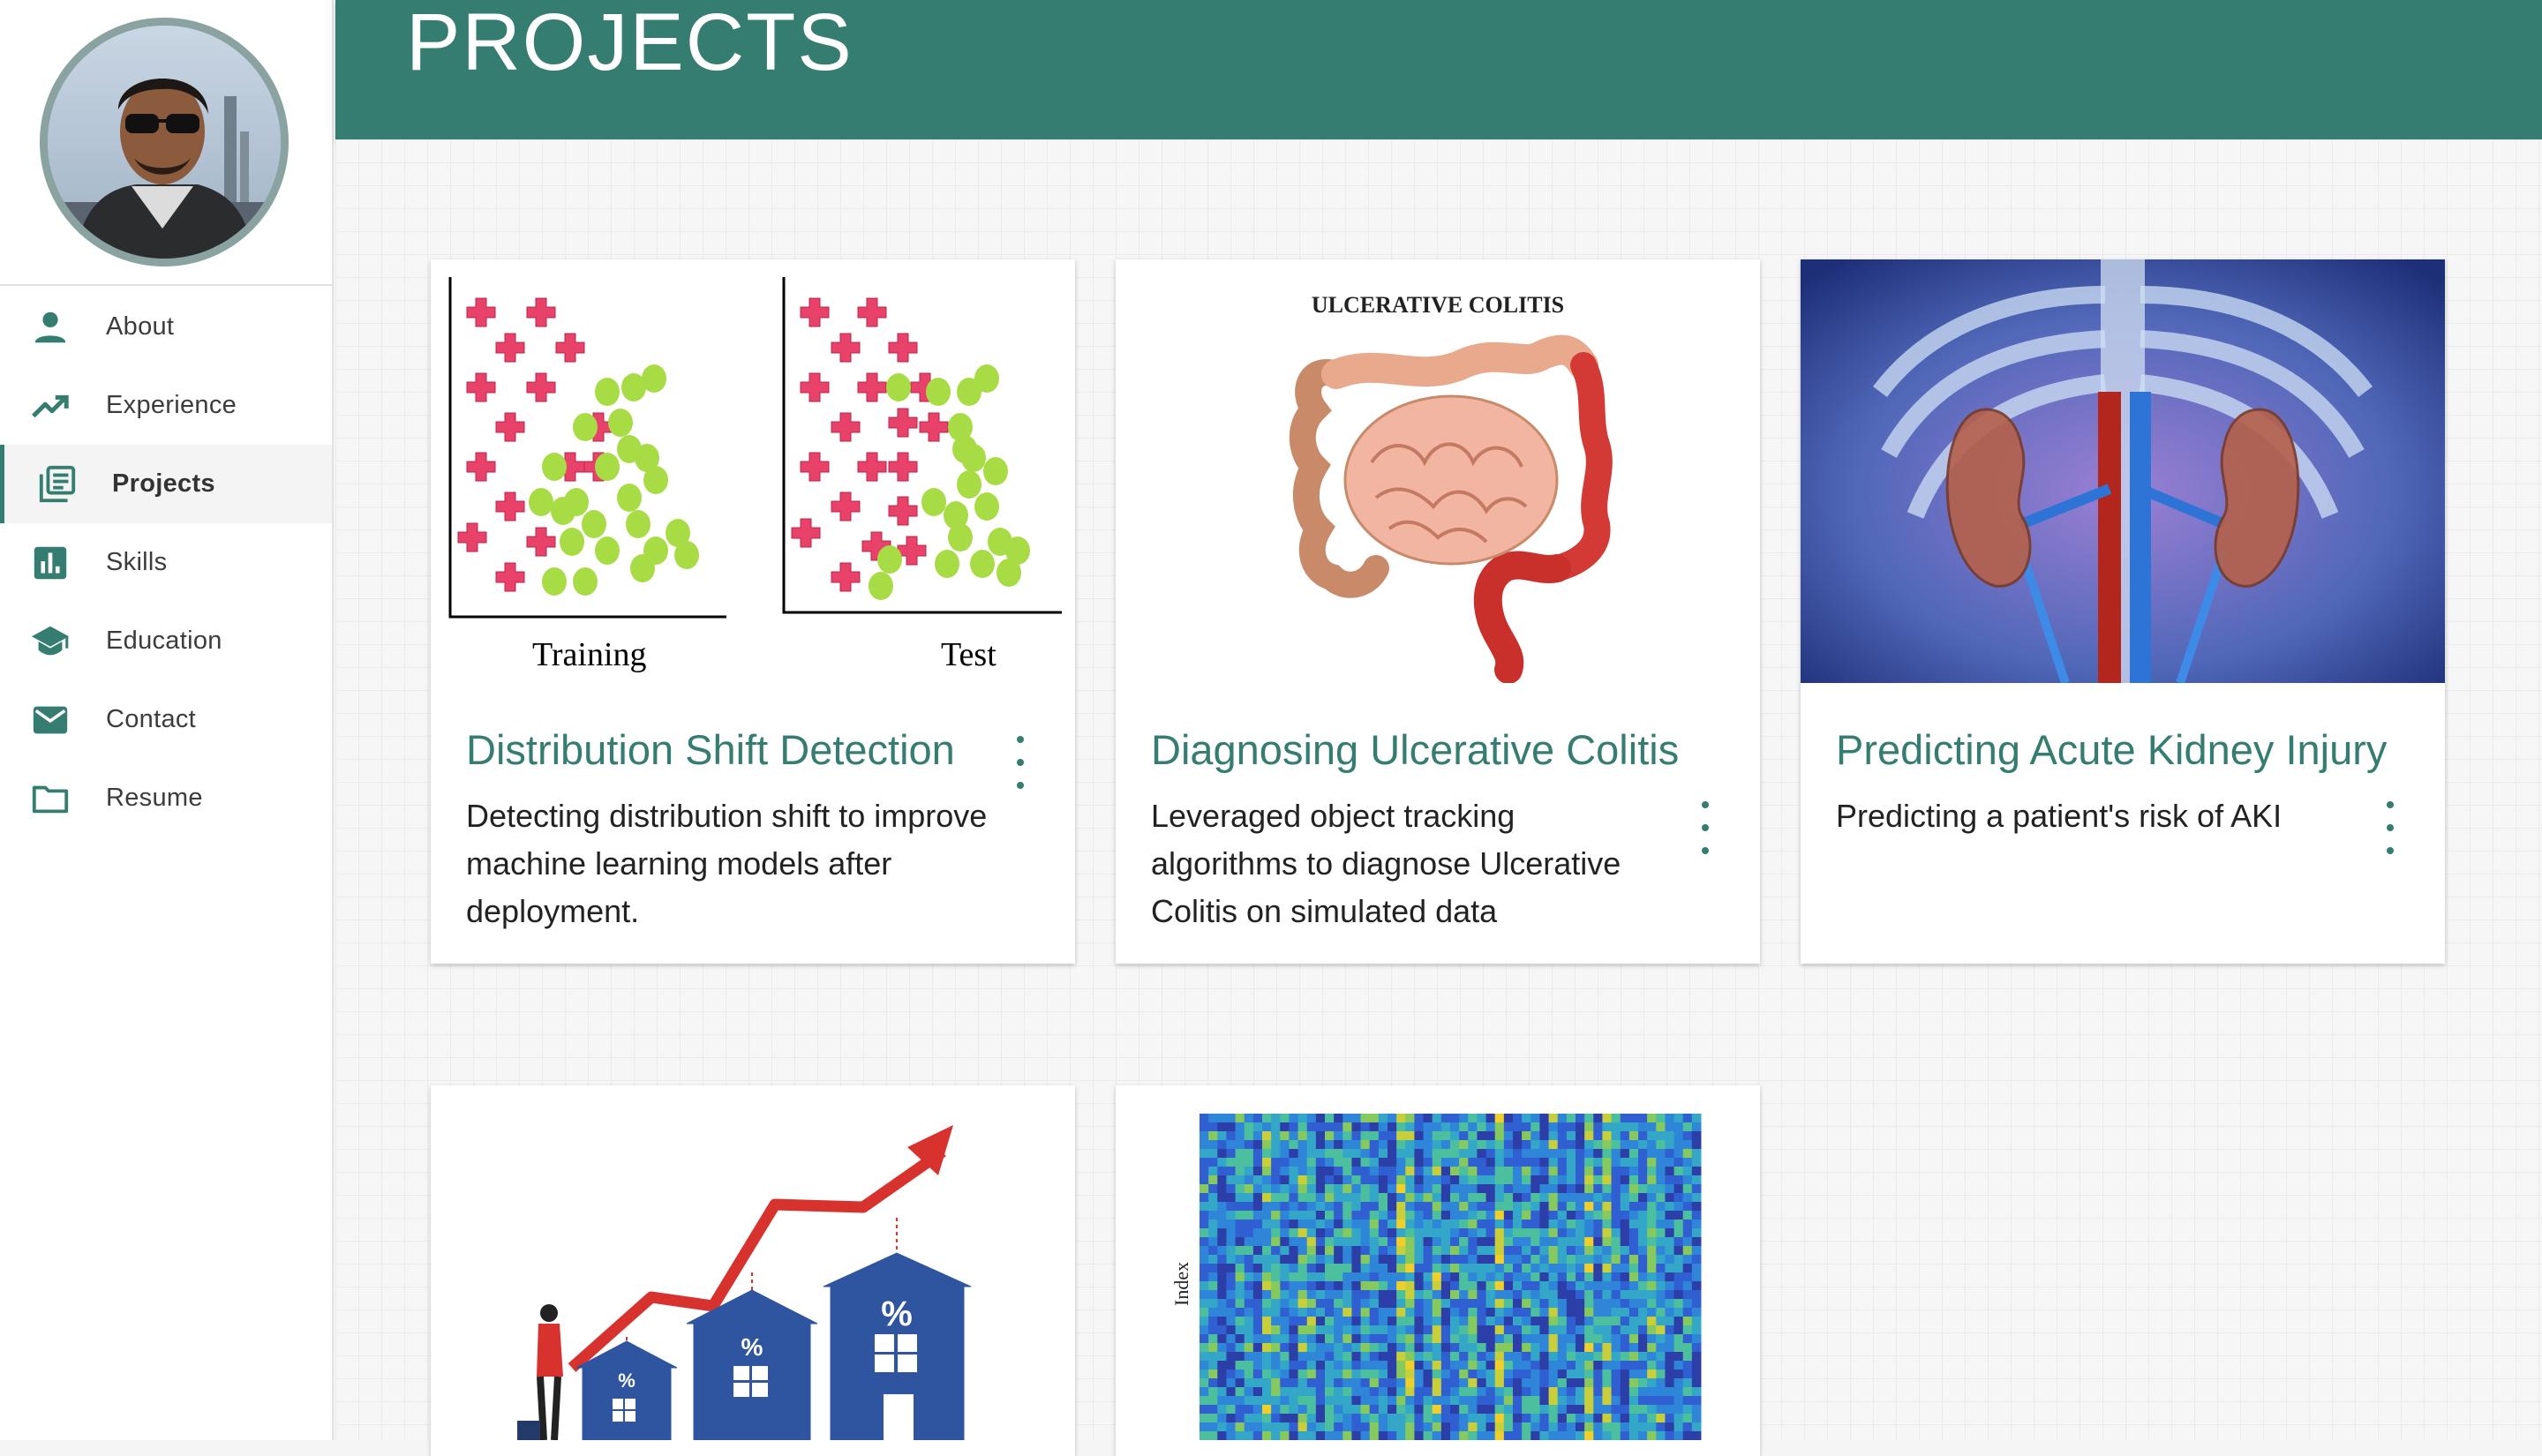 The height and width of the screenshot is (1456, 2542). I want to click on sidebar-item-about: About, so click(166, 327).